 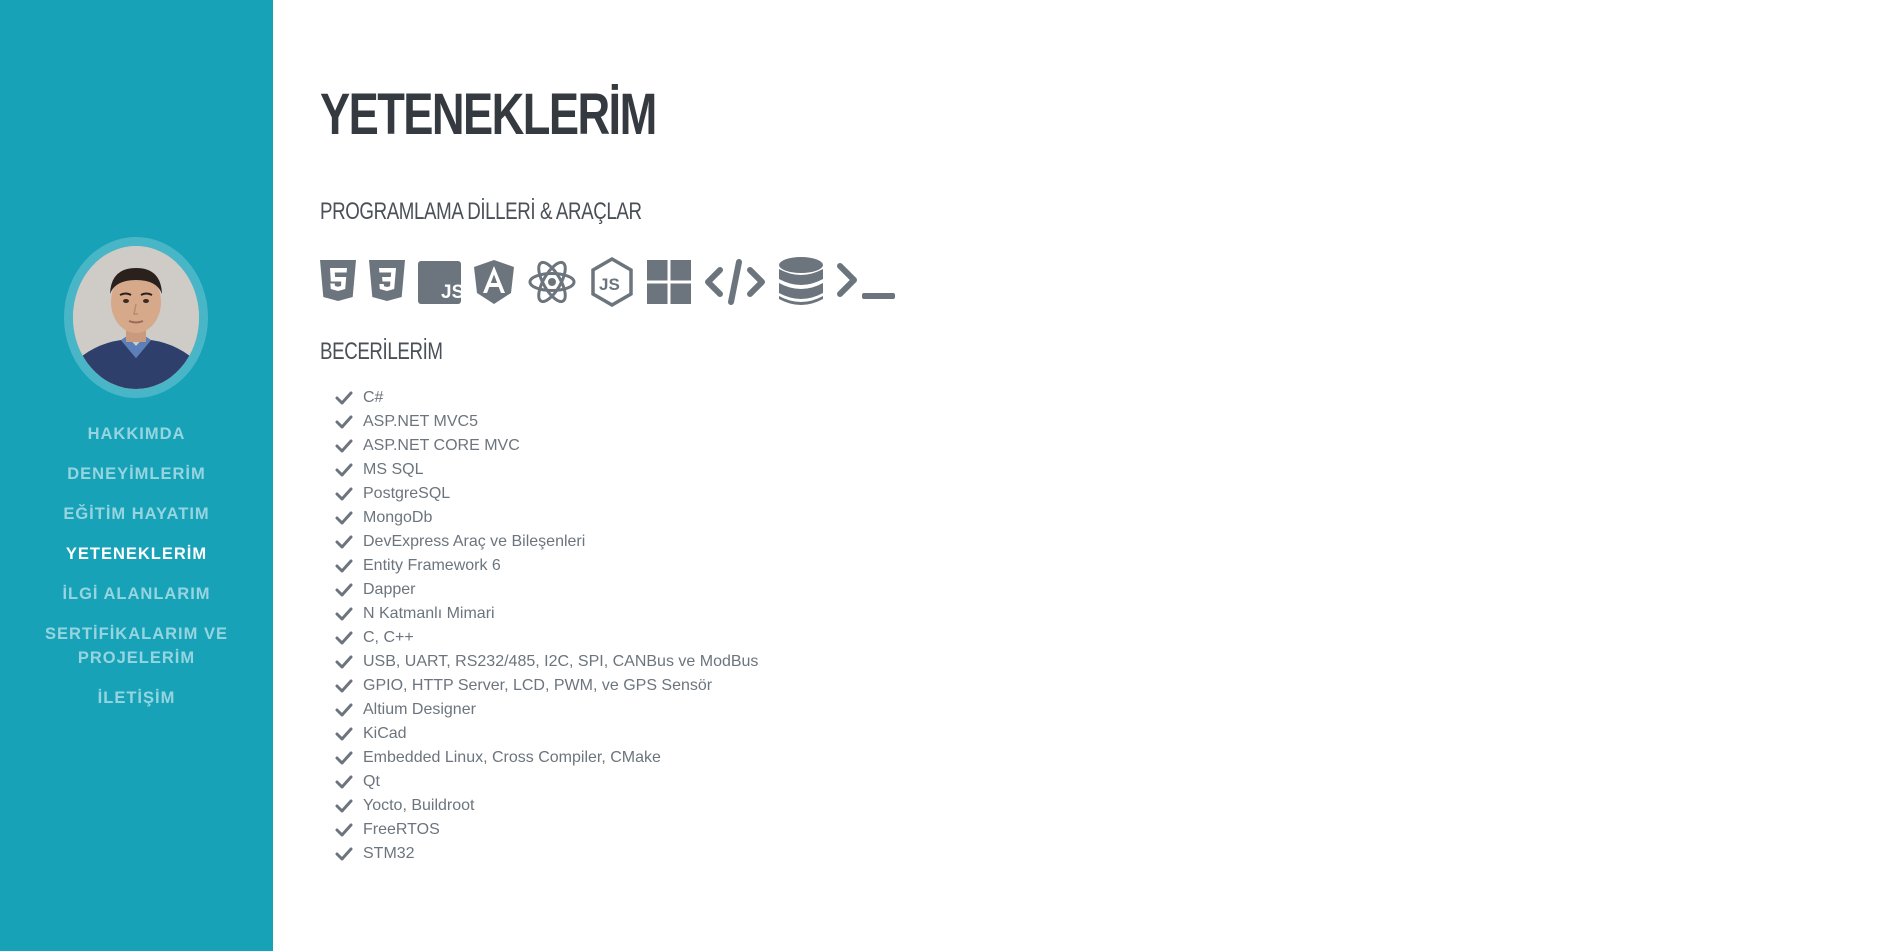 What do you see at coordinates (398, 517) in the screenshot?
I see `skill-label: MongoDb` at bounding box center [398, 517].